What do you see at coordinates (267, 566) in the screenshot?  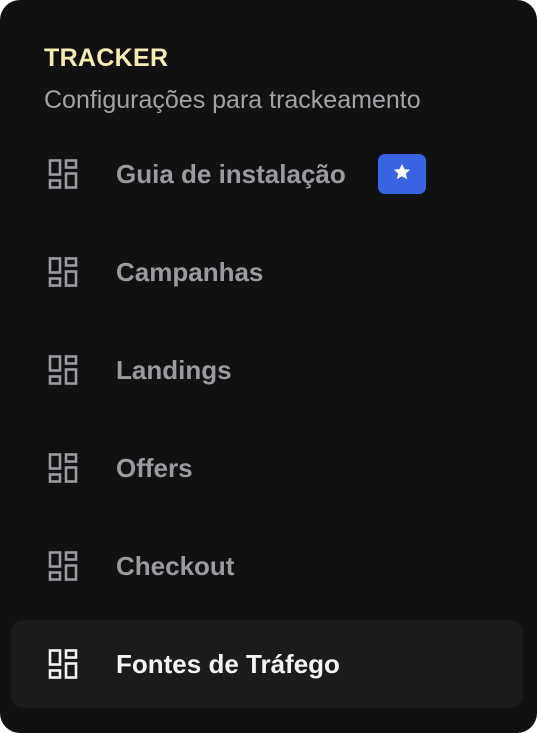 I see `menu-item-checkout: Checkout` at bounding box center [267, 566].